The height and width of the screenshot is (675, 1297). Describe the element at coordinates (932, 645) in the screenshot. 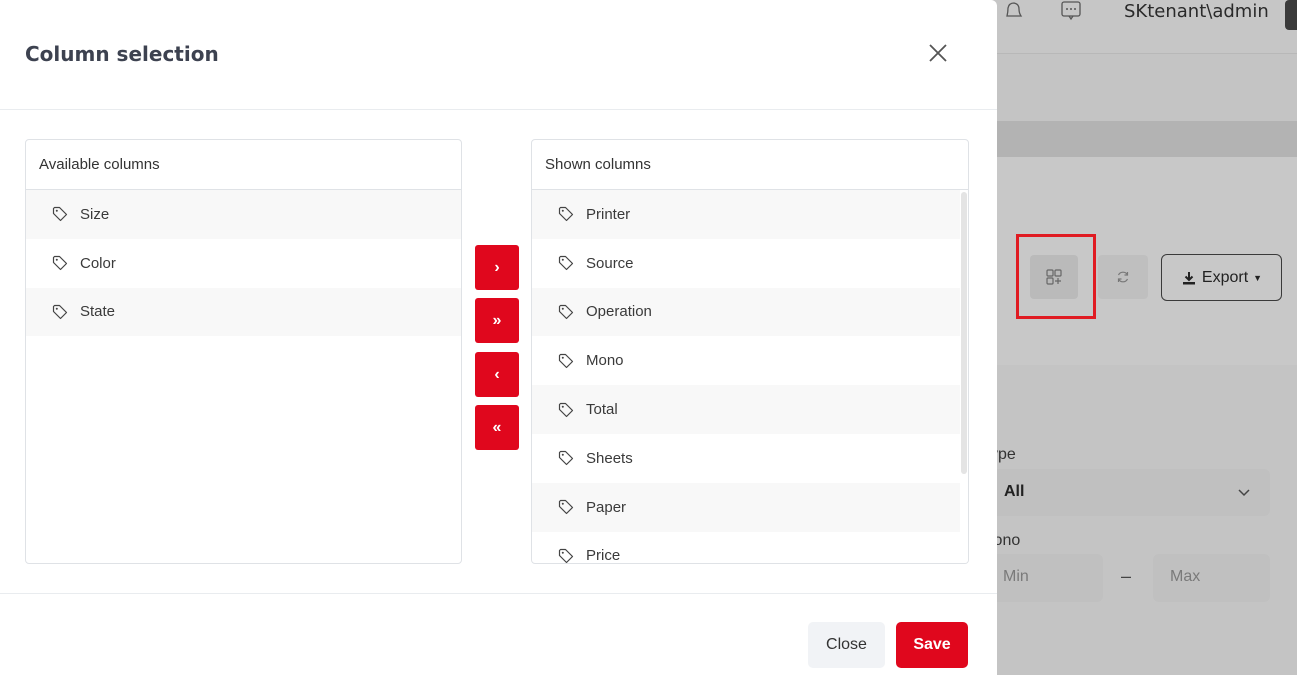

I see `save-button: Save` at that location.